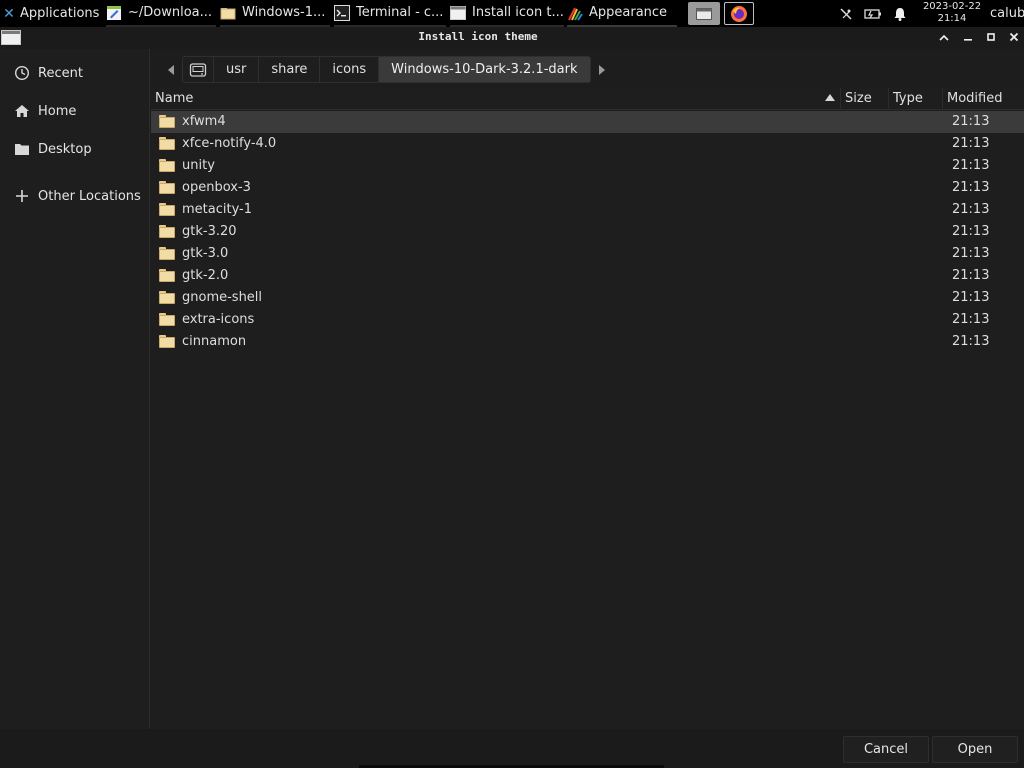 The image size is (1024, 768). I want to click on sidebar-item-label: Other Locations, so click(89, 196).